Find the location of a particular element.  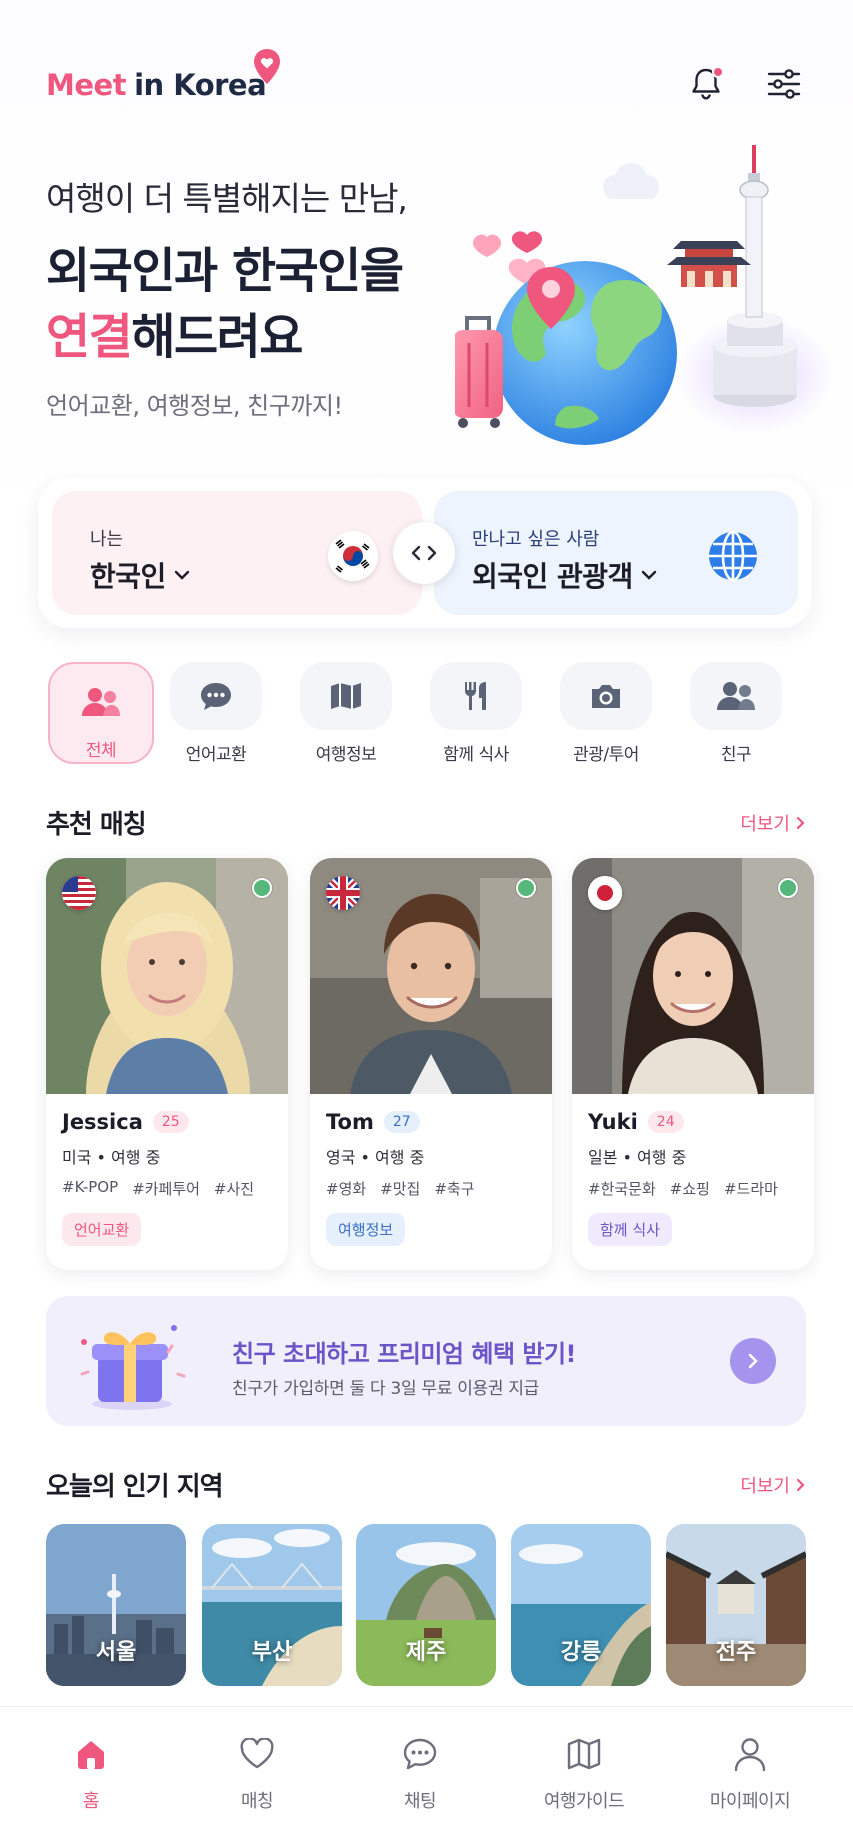

notification-button is located at coordinates (706, 84).